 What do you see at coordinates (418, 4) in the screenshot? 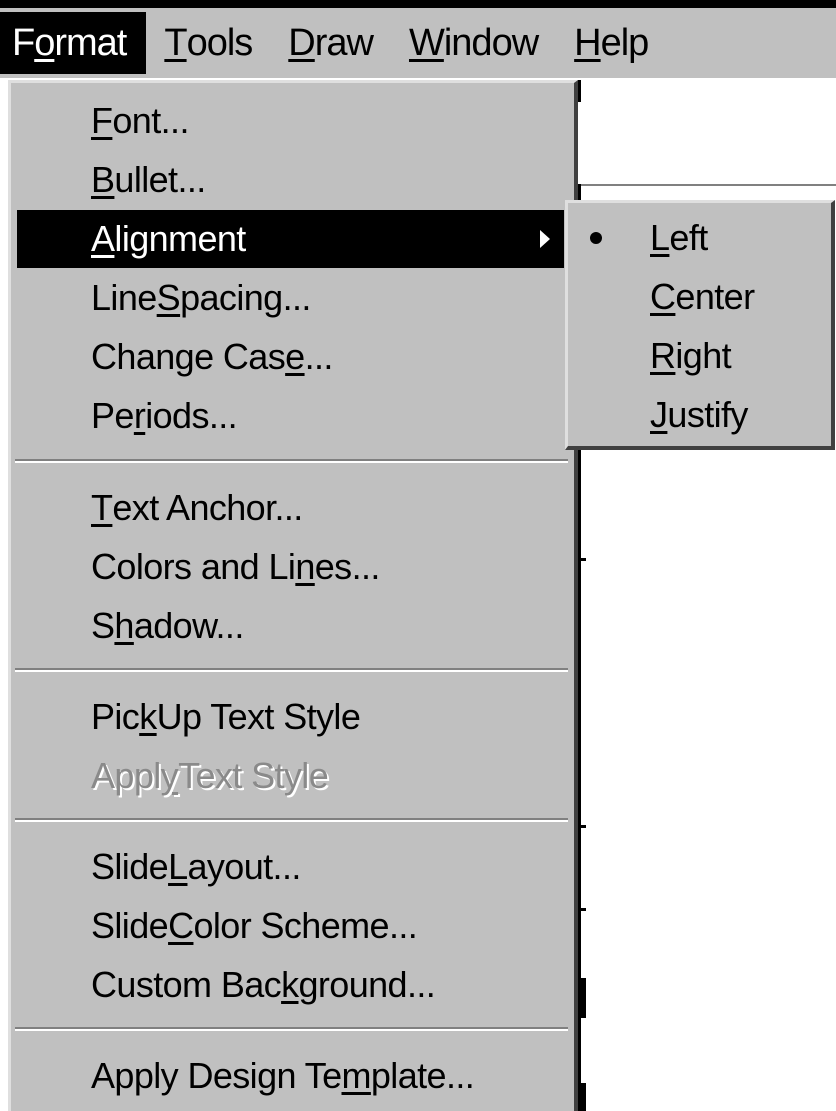
I see `window-top-border` at bounding box center [418, 4].